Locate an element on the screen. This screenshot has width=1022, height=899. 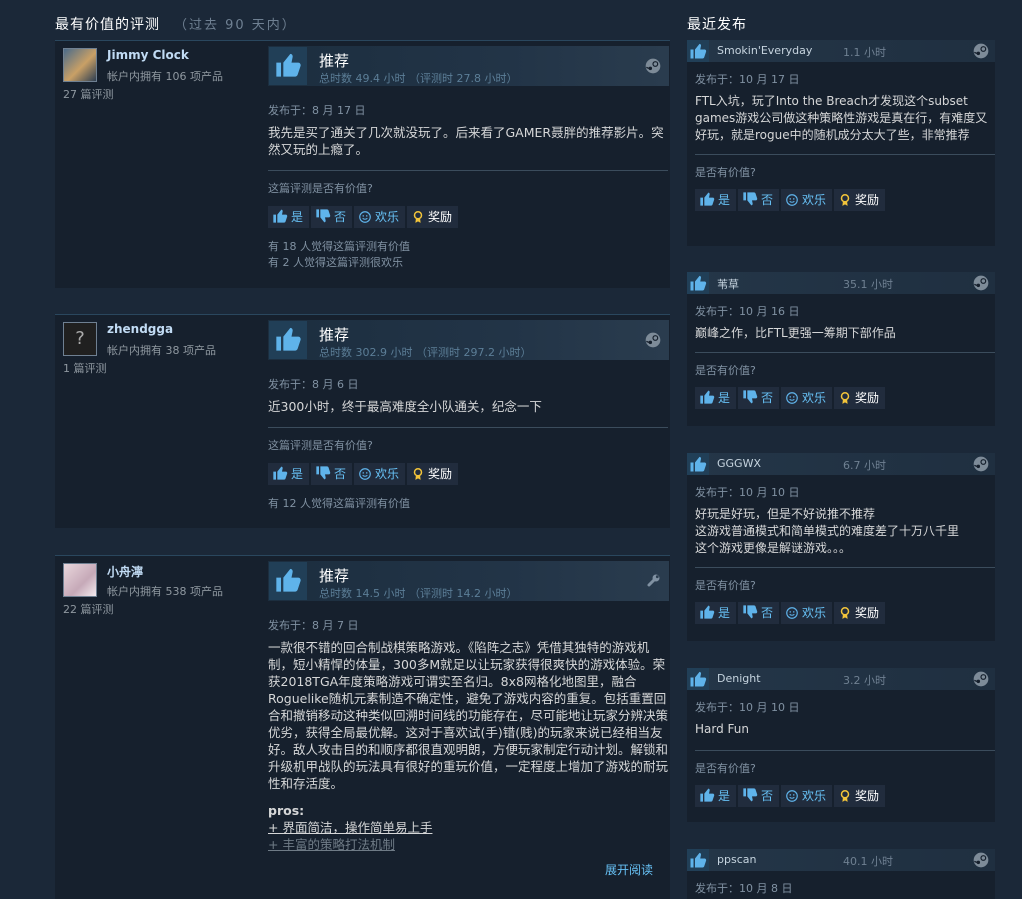
posted-date: 发布于：8 月 17 日 is located at coordinates (317, 110).